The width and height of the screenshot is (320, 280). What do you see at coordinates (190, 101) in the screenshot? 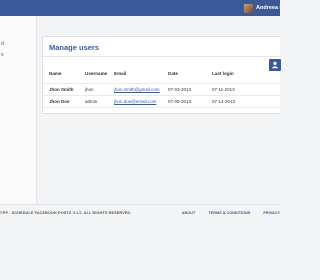
I see `cell-date: 07-09-2013` at bounding box center [190, 101].